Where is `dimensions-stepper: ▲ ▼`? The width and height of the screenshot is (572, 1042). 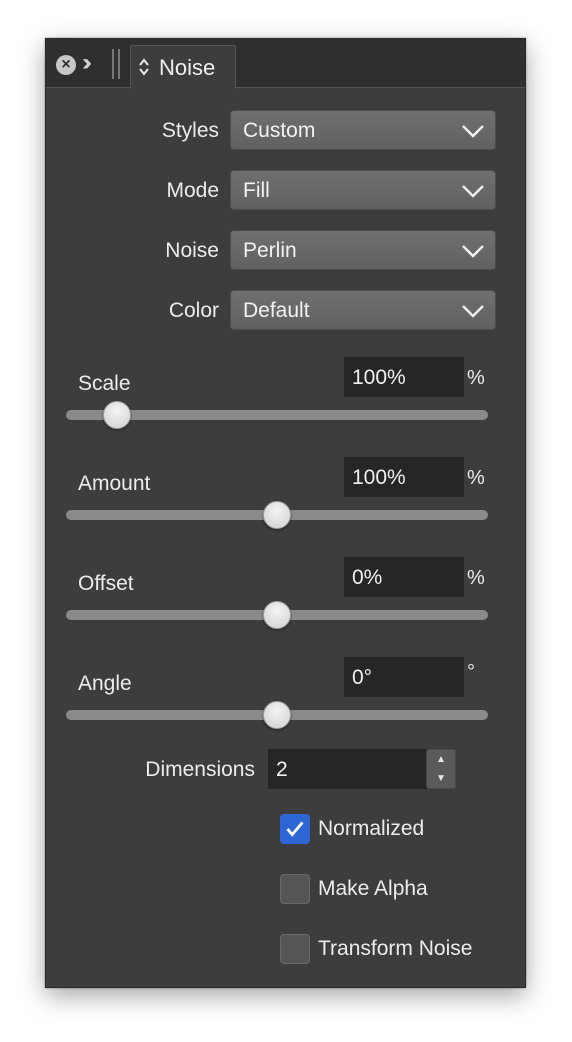 dimensions-stepper: ▲ ▼ is located at coordinates (441, 769).